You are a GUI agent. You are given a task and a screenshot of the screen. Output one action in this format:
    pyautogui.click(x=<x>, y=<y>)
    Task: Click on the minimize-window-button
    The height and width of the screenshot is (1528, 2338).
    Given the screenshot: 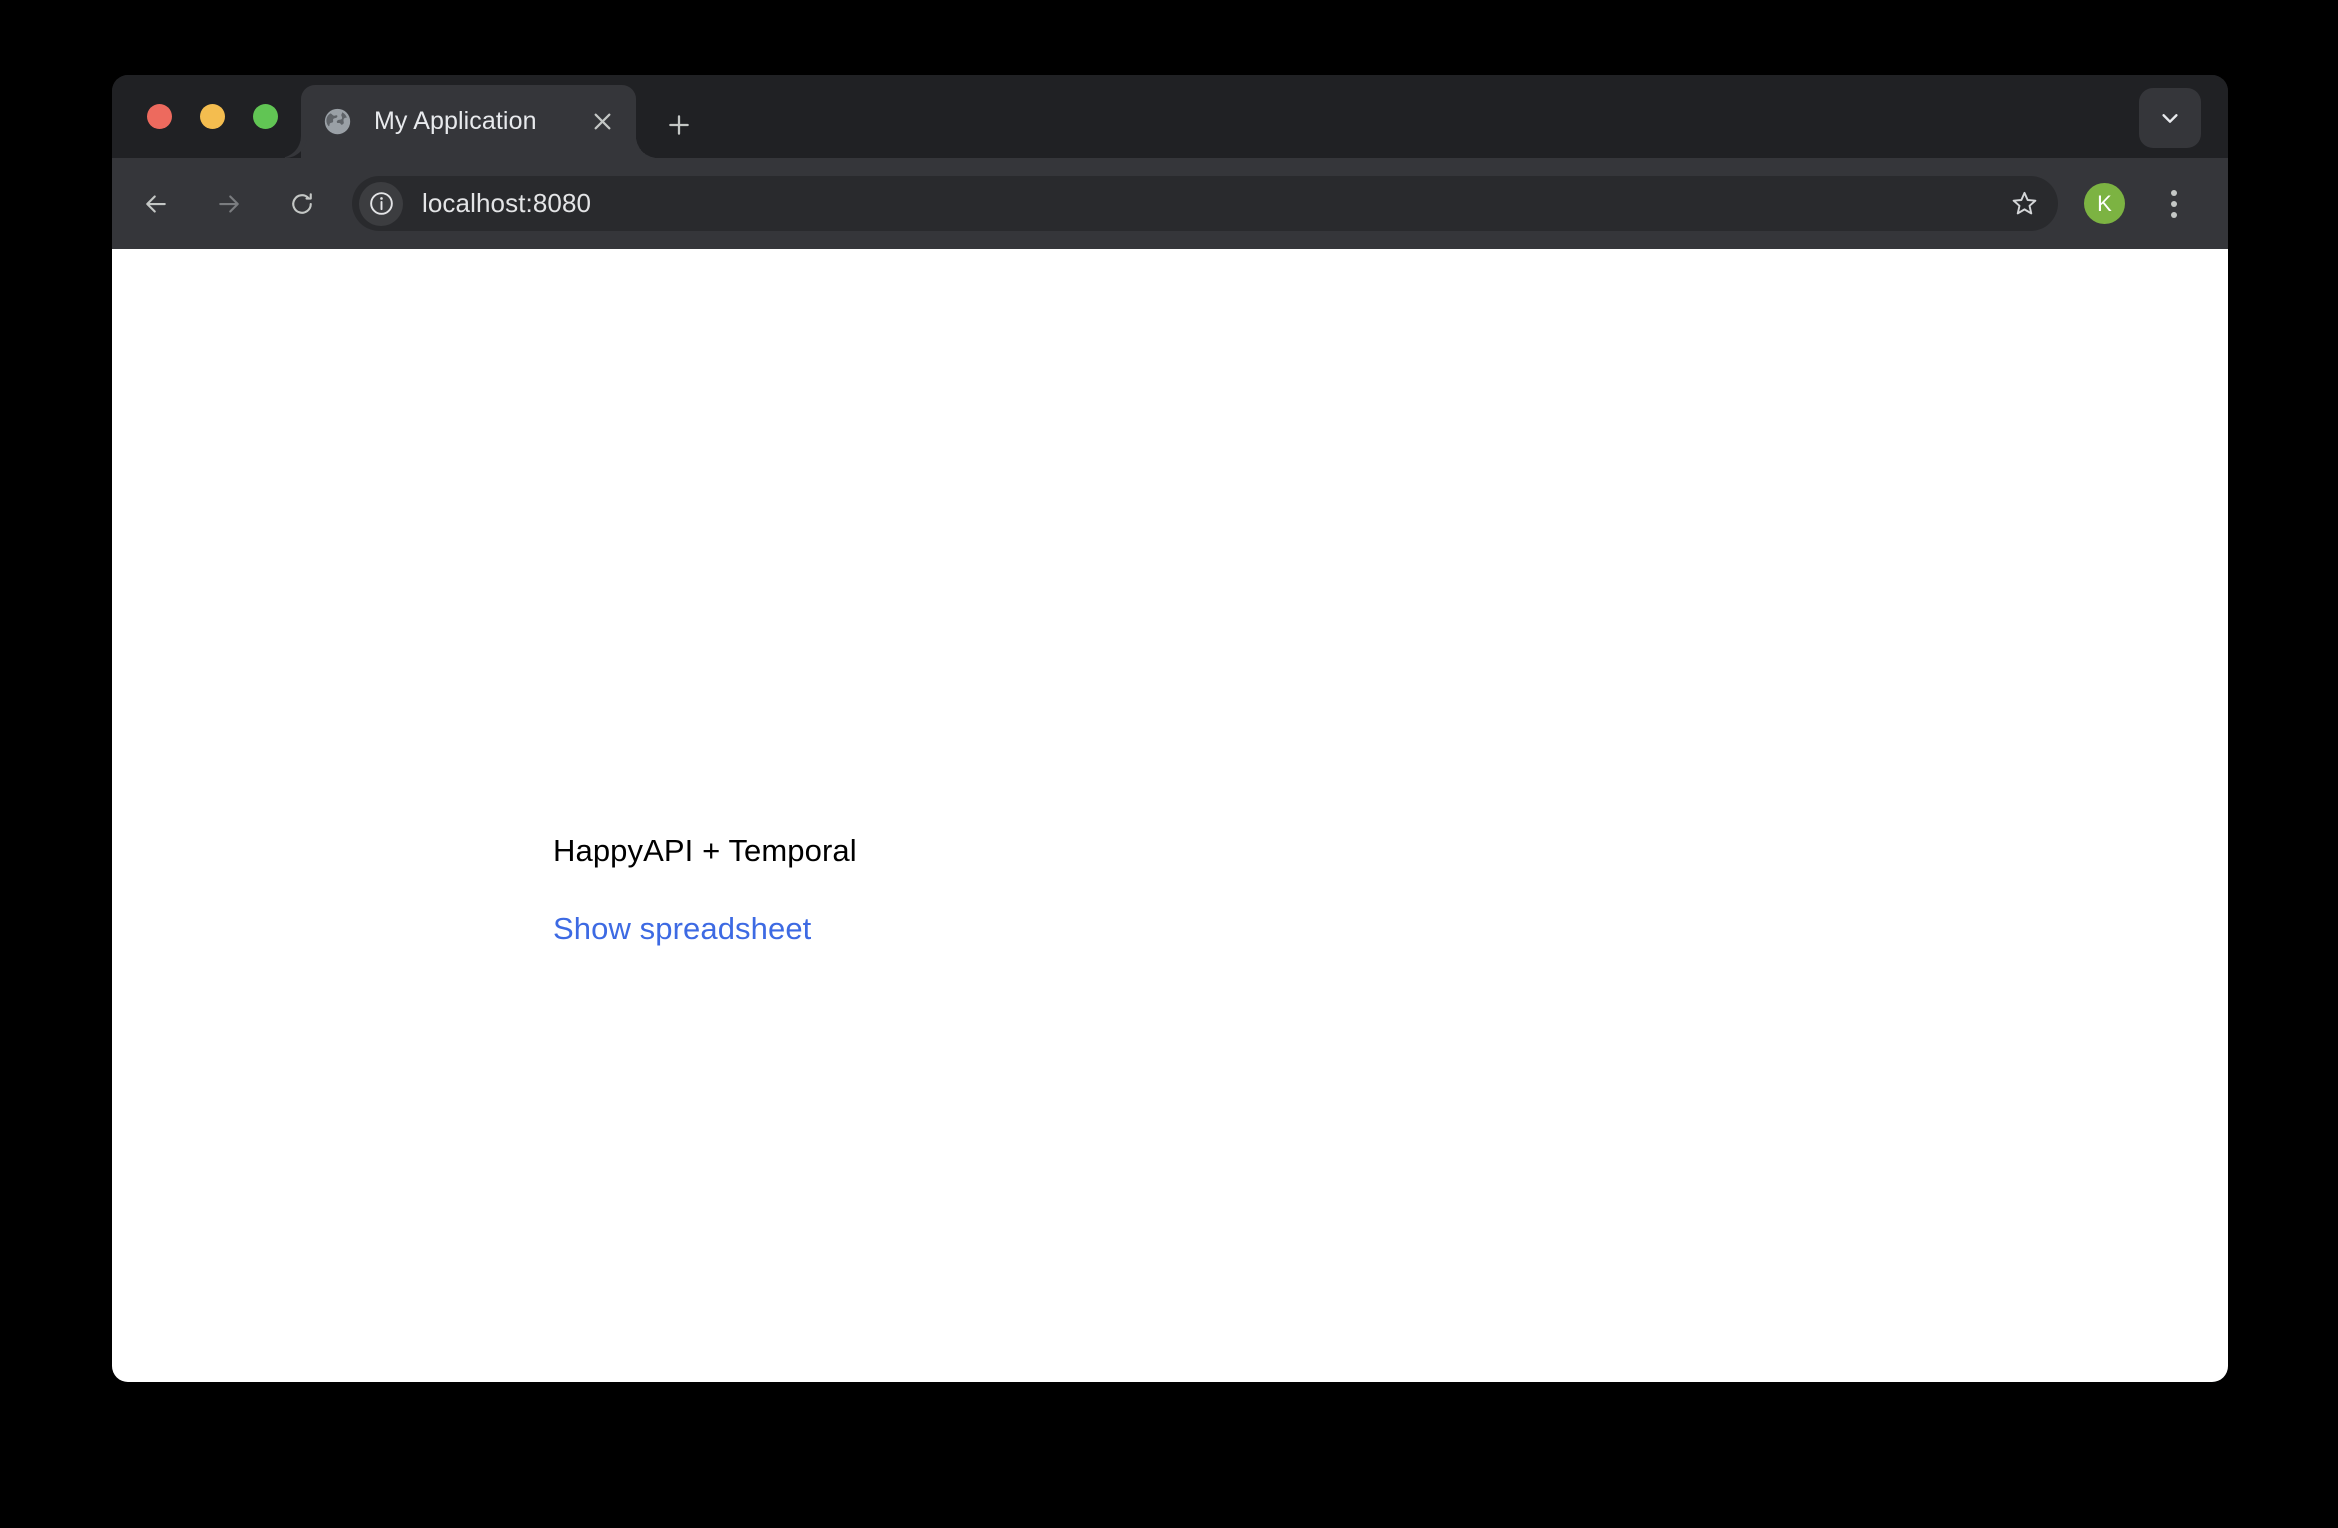 What is the action you would take?
    pyautogui.click(x=212, y=116)
    